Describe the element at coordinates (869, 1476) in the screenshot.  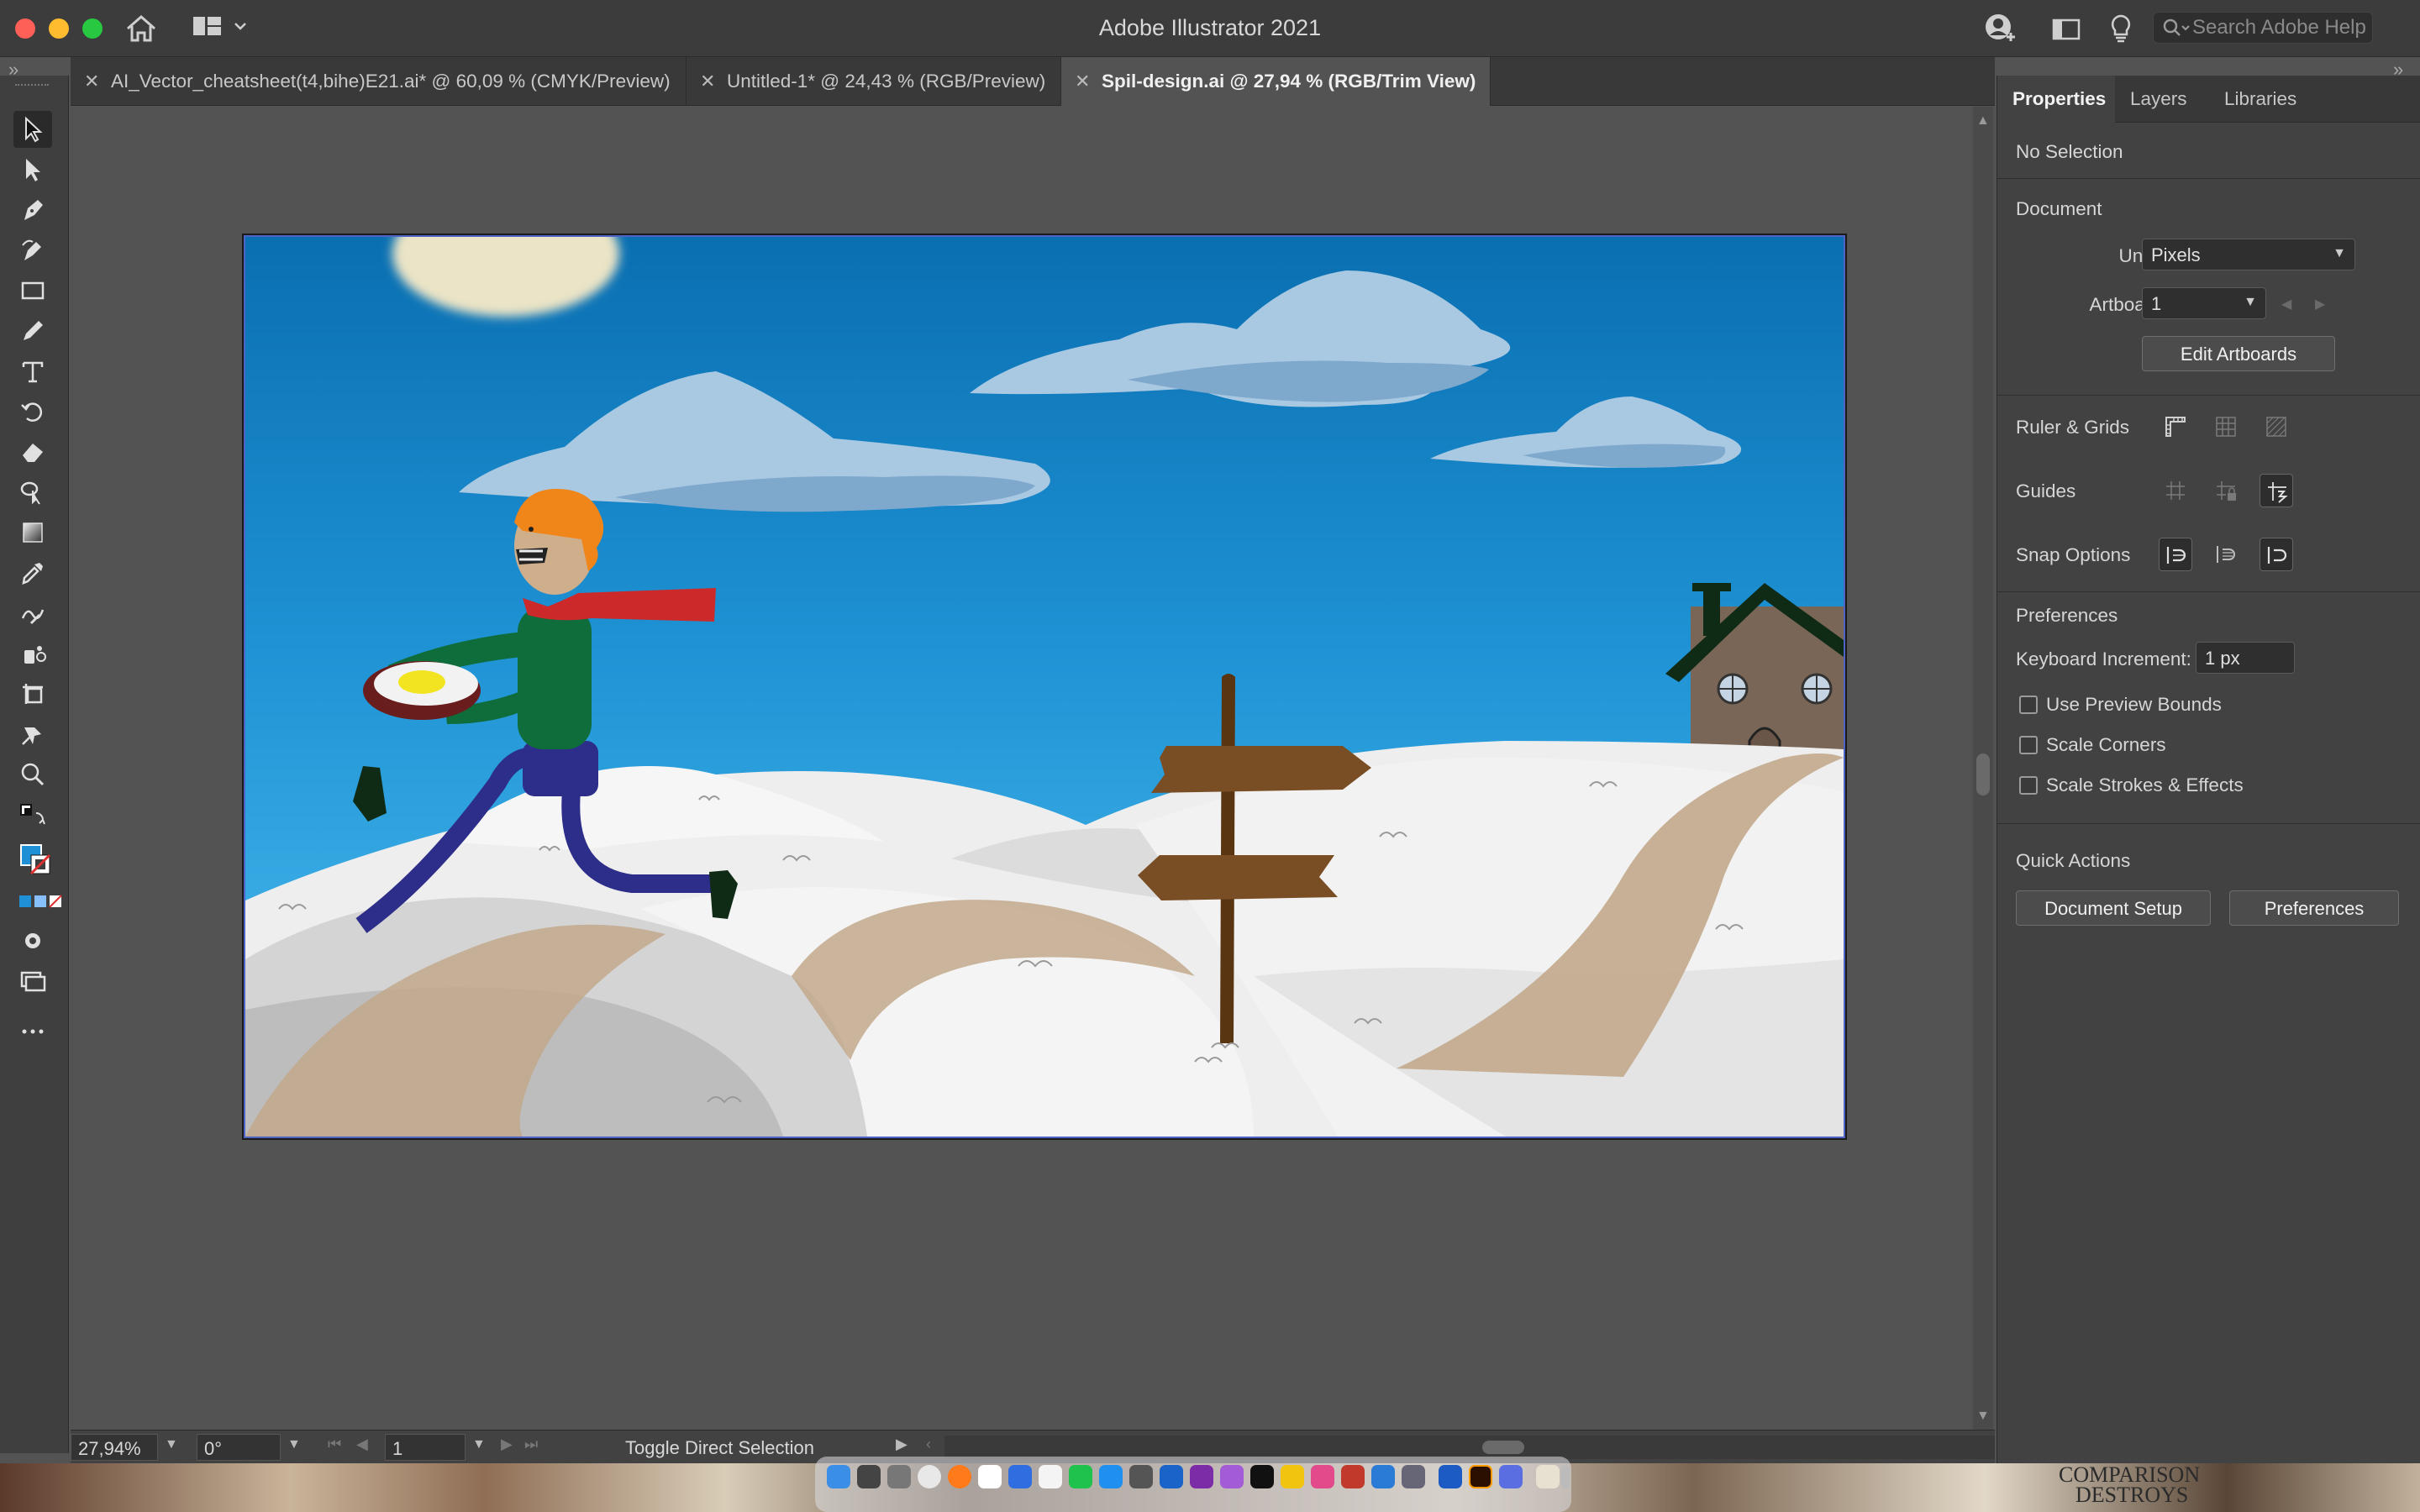
I see `launchpad-app-icon` at that location.